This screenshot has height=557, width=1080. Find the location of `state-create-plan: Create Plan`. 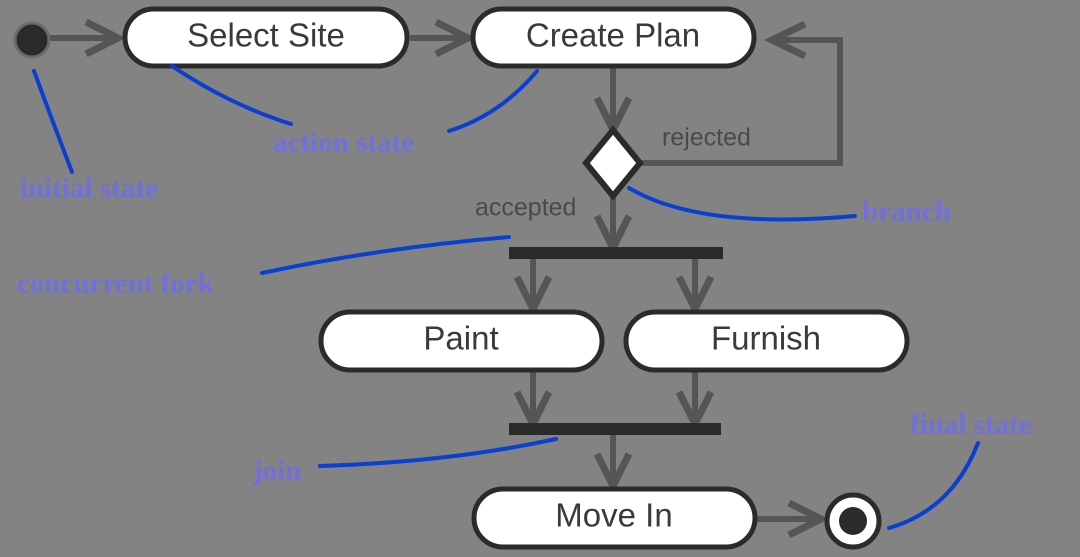

state-create-plan: Create Plan is located at coordinates (613, 37).